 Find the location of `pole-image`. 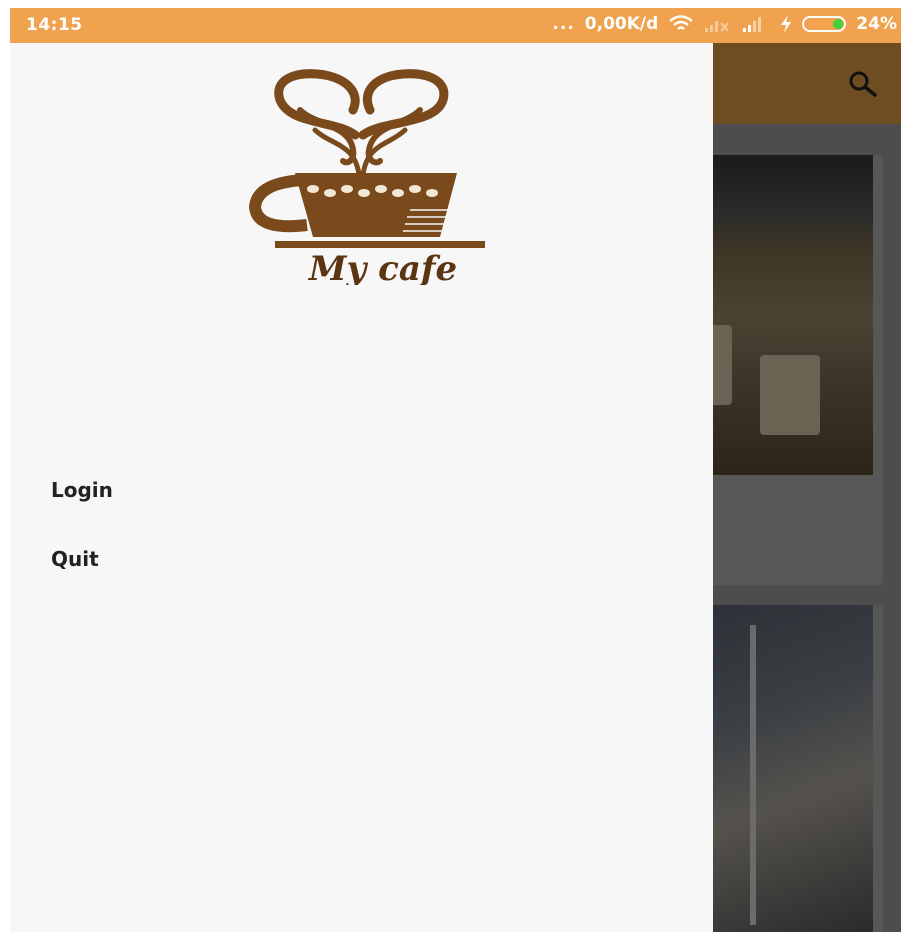

pole-image is located at coordinates (753, 775).